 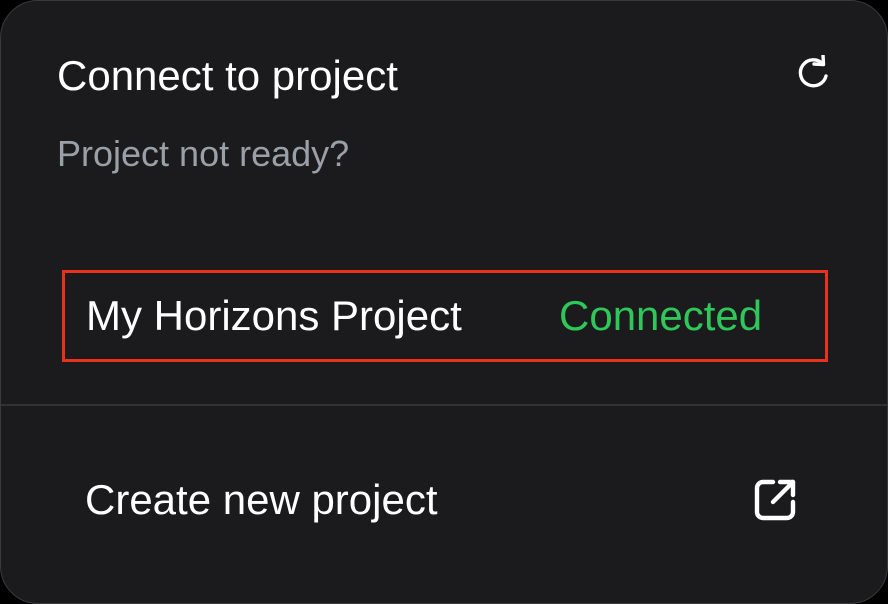 What do you see at coordinates (441, 499) in the screenshot?
I see `create-new-project-button: Create new project` at bounding box center [441, 499].